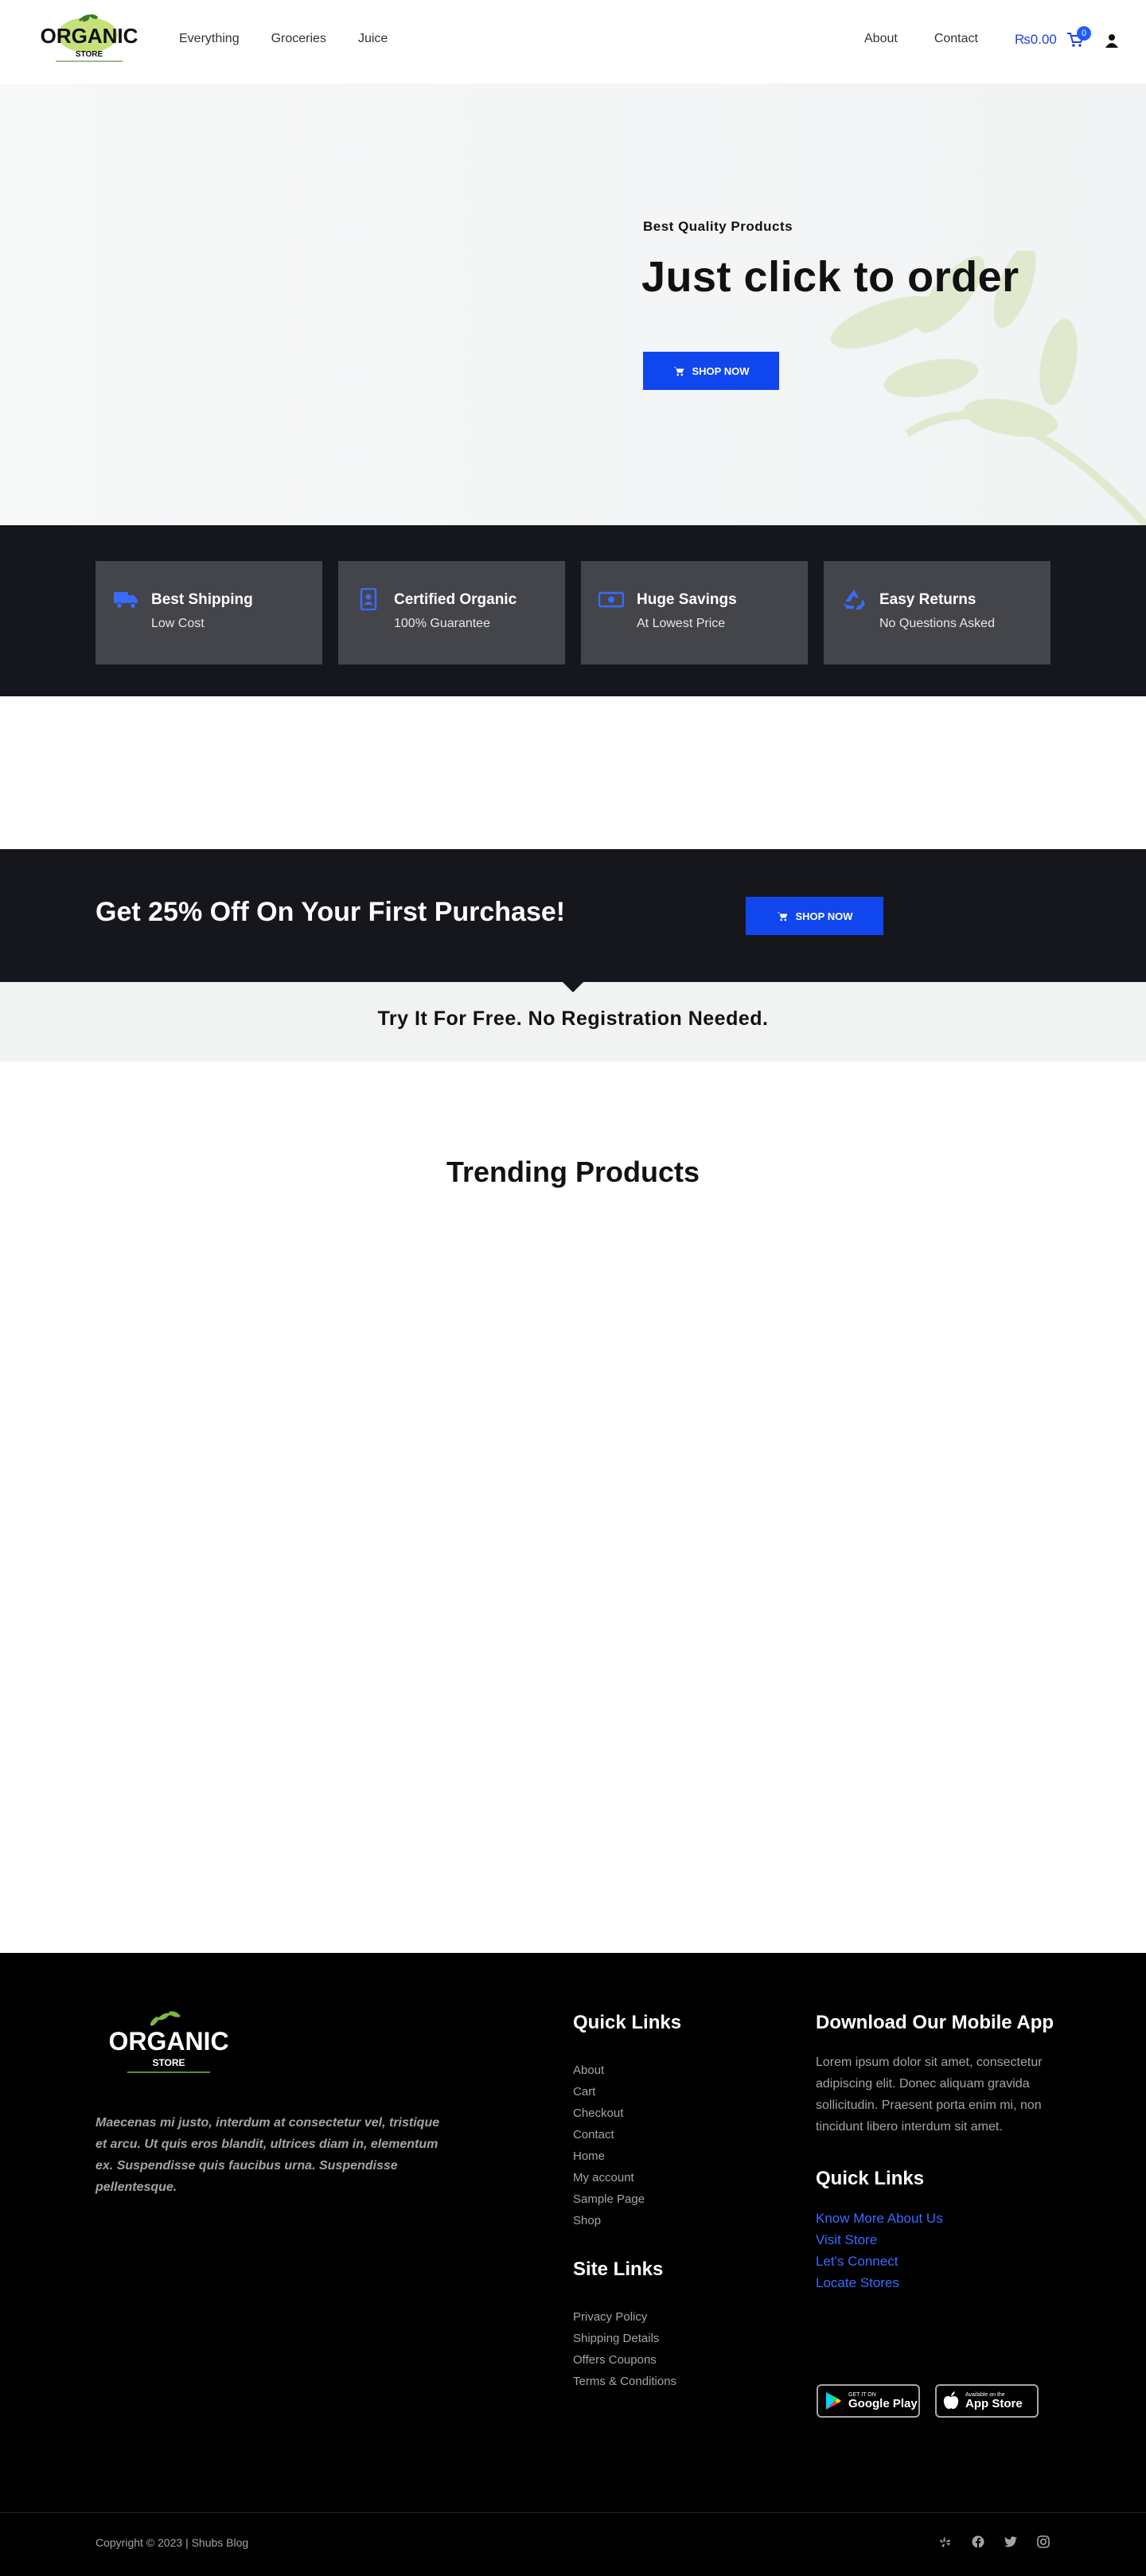  I want to click on google-play-badge: GET IT ON Google Play, so click(868, 2401).